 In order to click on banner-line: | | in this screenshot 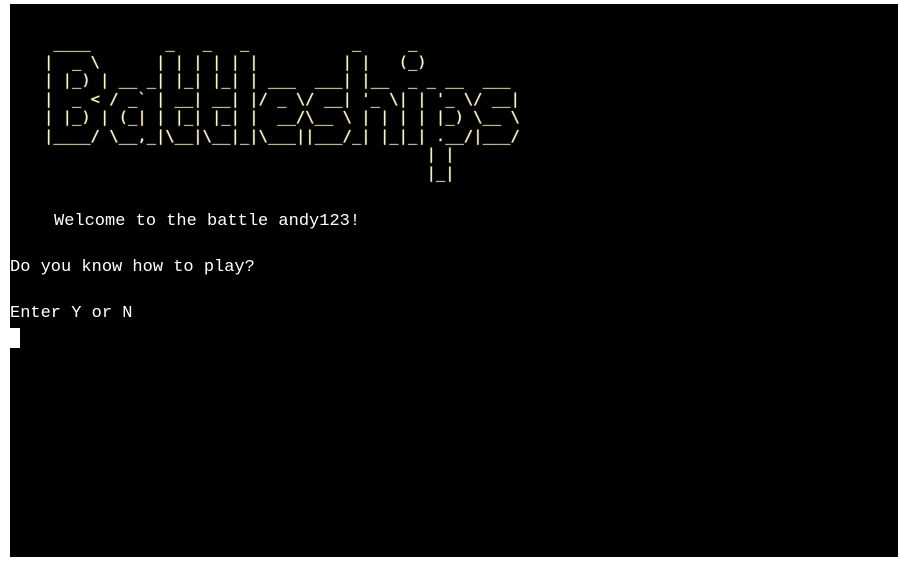, I will do `click(287, 154)`.